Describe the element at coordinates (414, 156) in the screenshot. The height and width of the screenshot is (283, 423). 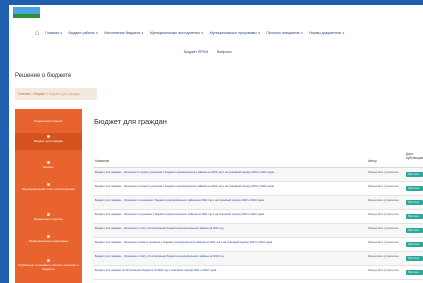
I see `column-header-date: Дата публикации` at that location.